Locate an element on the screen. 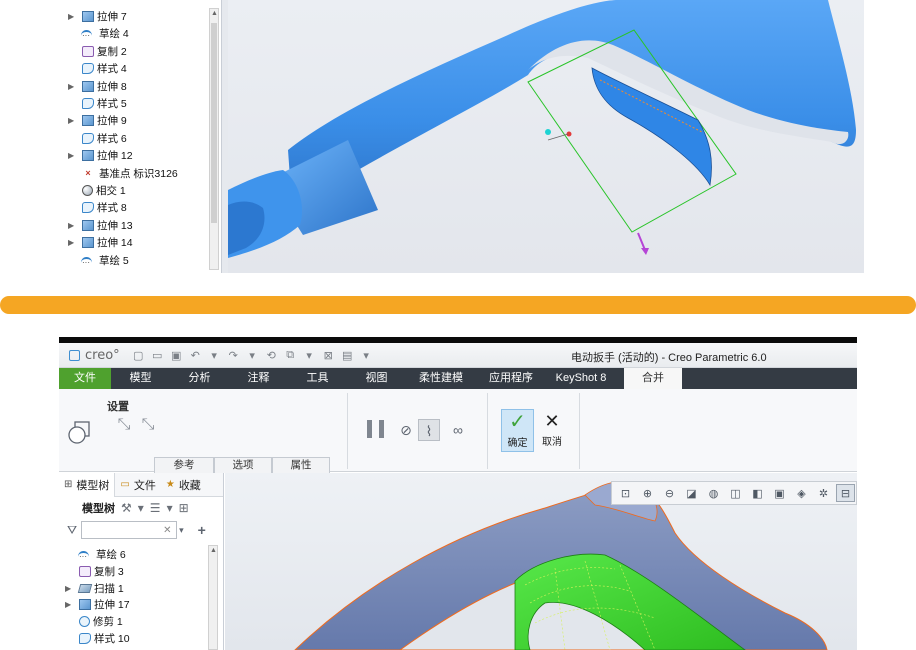 This screenshot has height=650, width=916. tree-item: 样式 6 is located at coordinates (97, 138).